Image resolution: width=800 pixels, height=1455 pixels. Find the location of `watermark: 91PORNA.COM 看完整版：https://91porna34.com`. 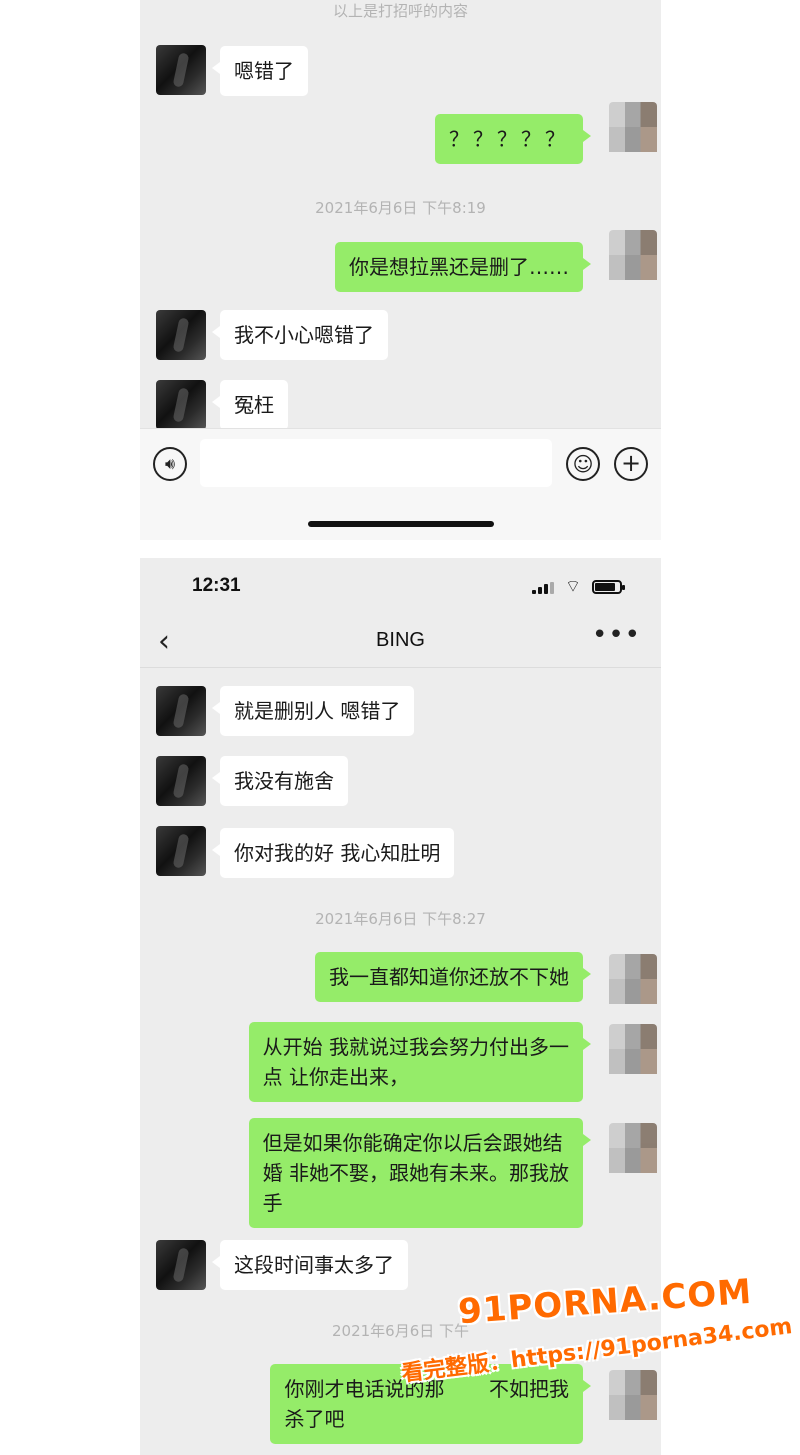

watermark: 91PORNA.COM 看完整版：https://91porna34.com is located at coordinates (600, 1347).